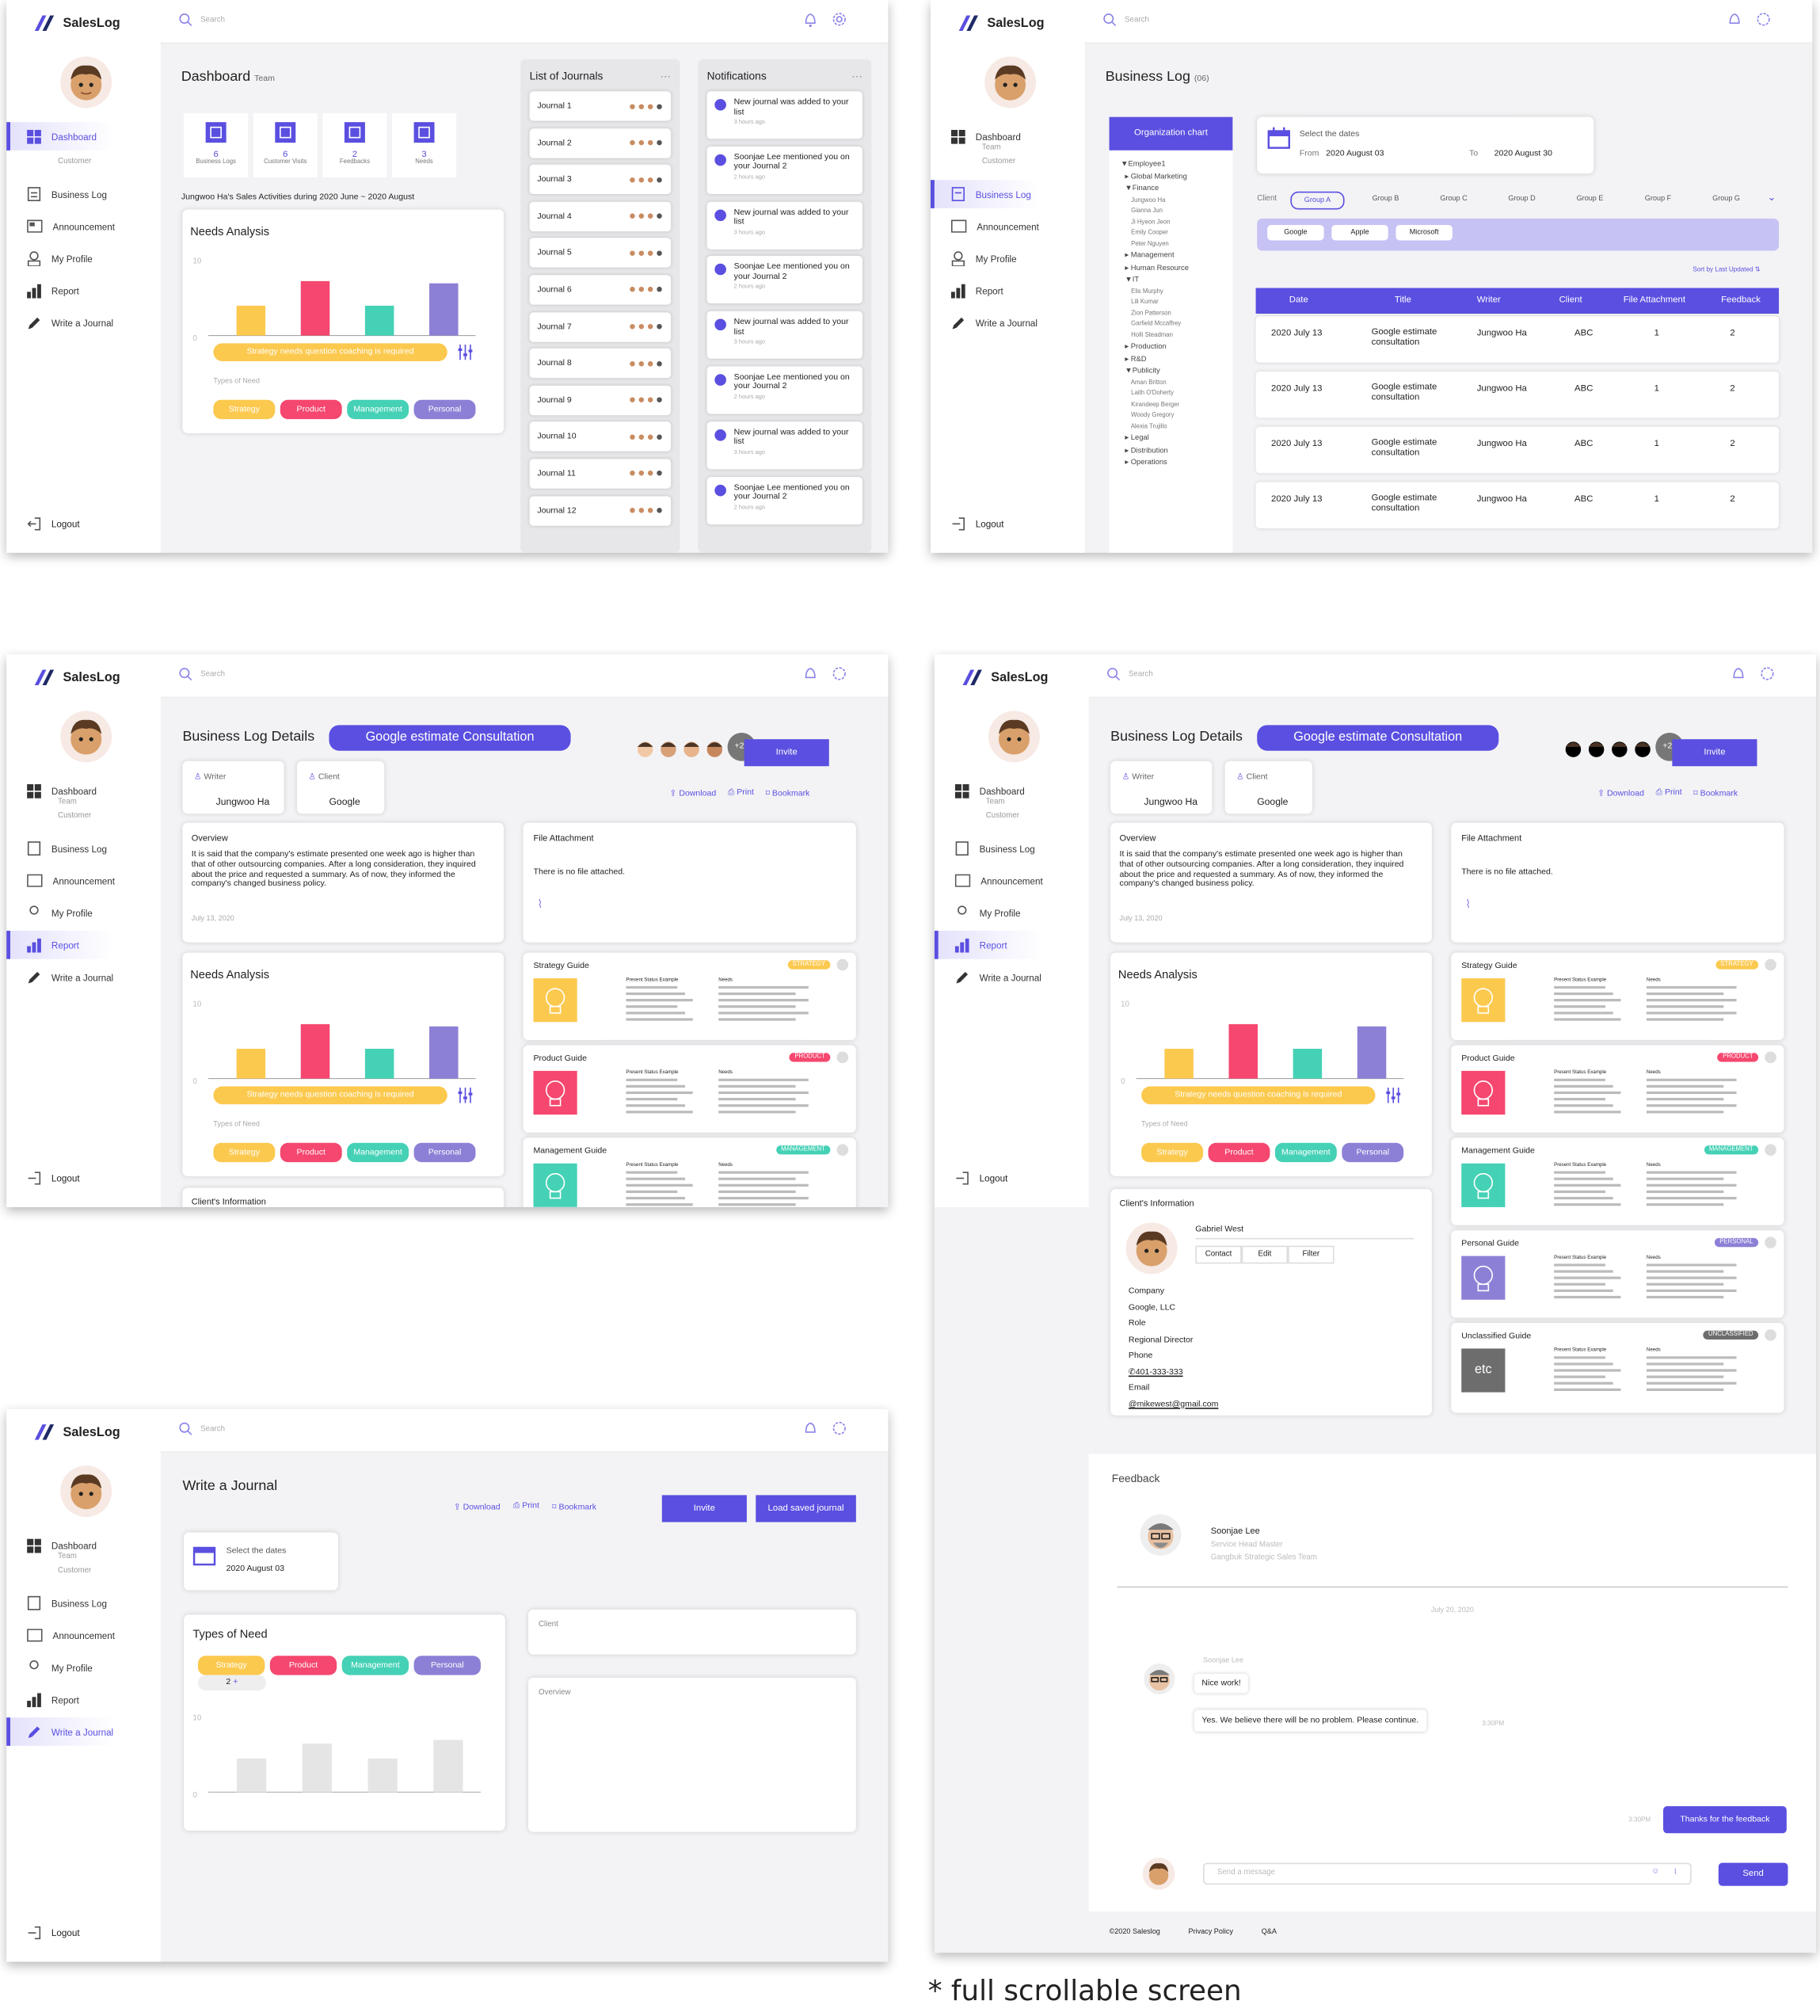 The image size is (1820, 2016). I want to click on table-header-cell: Writer, so click(1489, 299).